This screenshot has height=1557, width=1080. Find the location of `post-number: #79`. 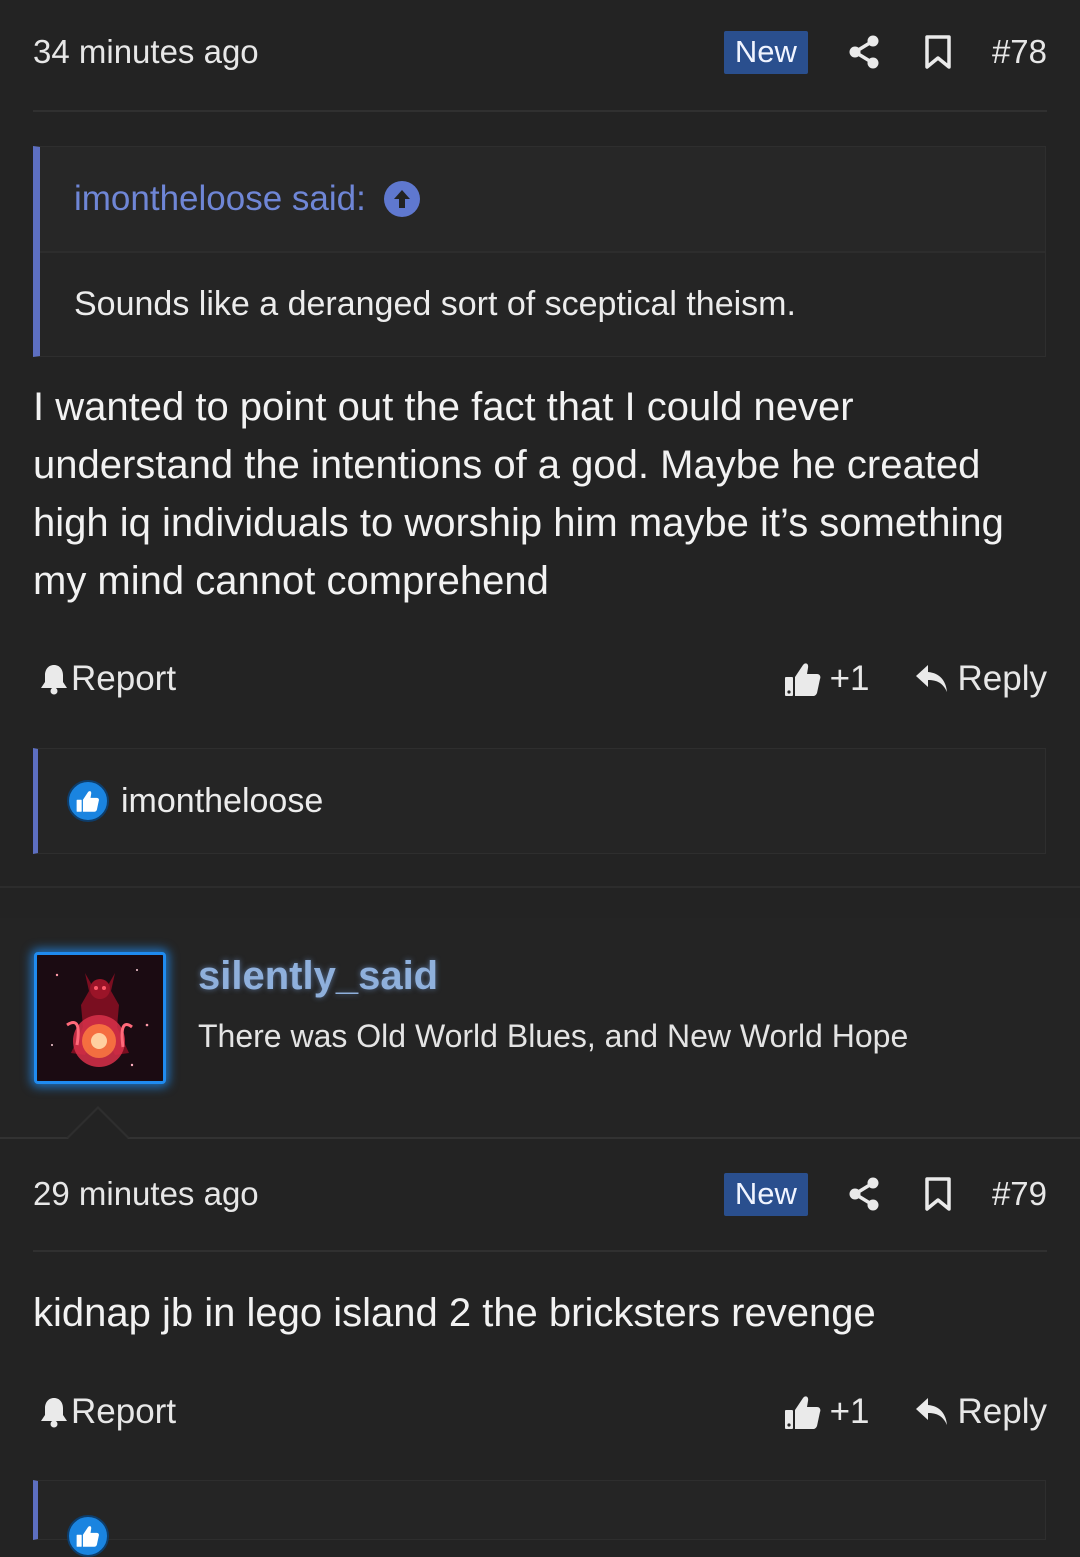

post-number: #79 is located at coordinates (1019, 1194).